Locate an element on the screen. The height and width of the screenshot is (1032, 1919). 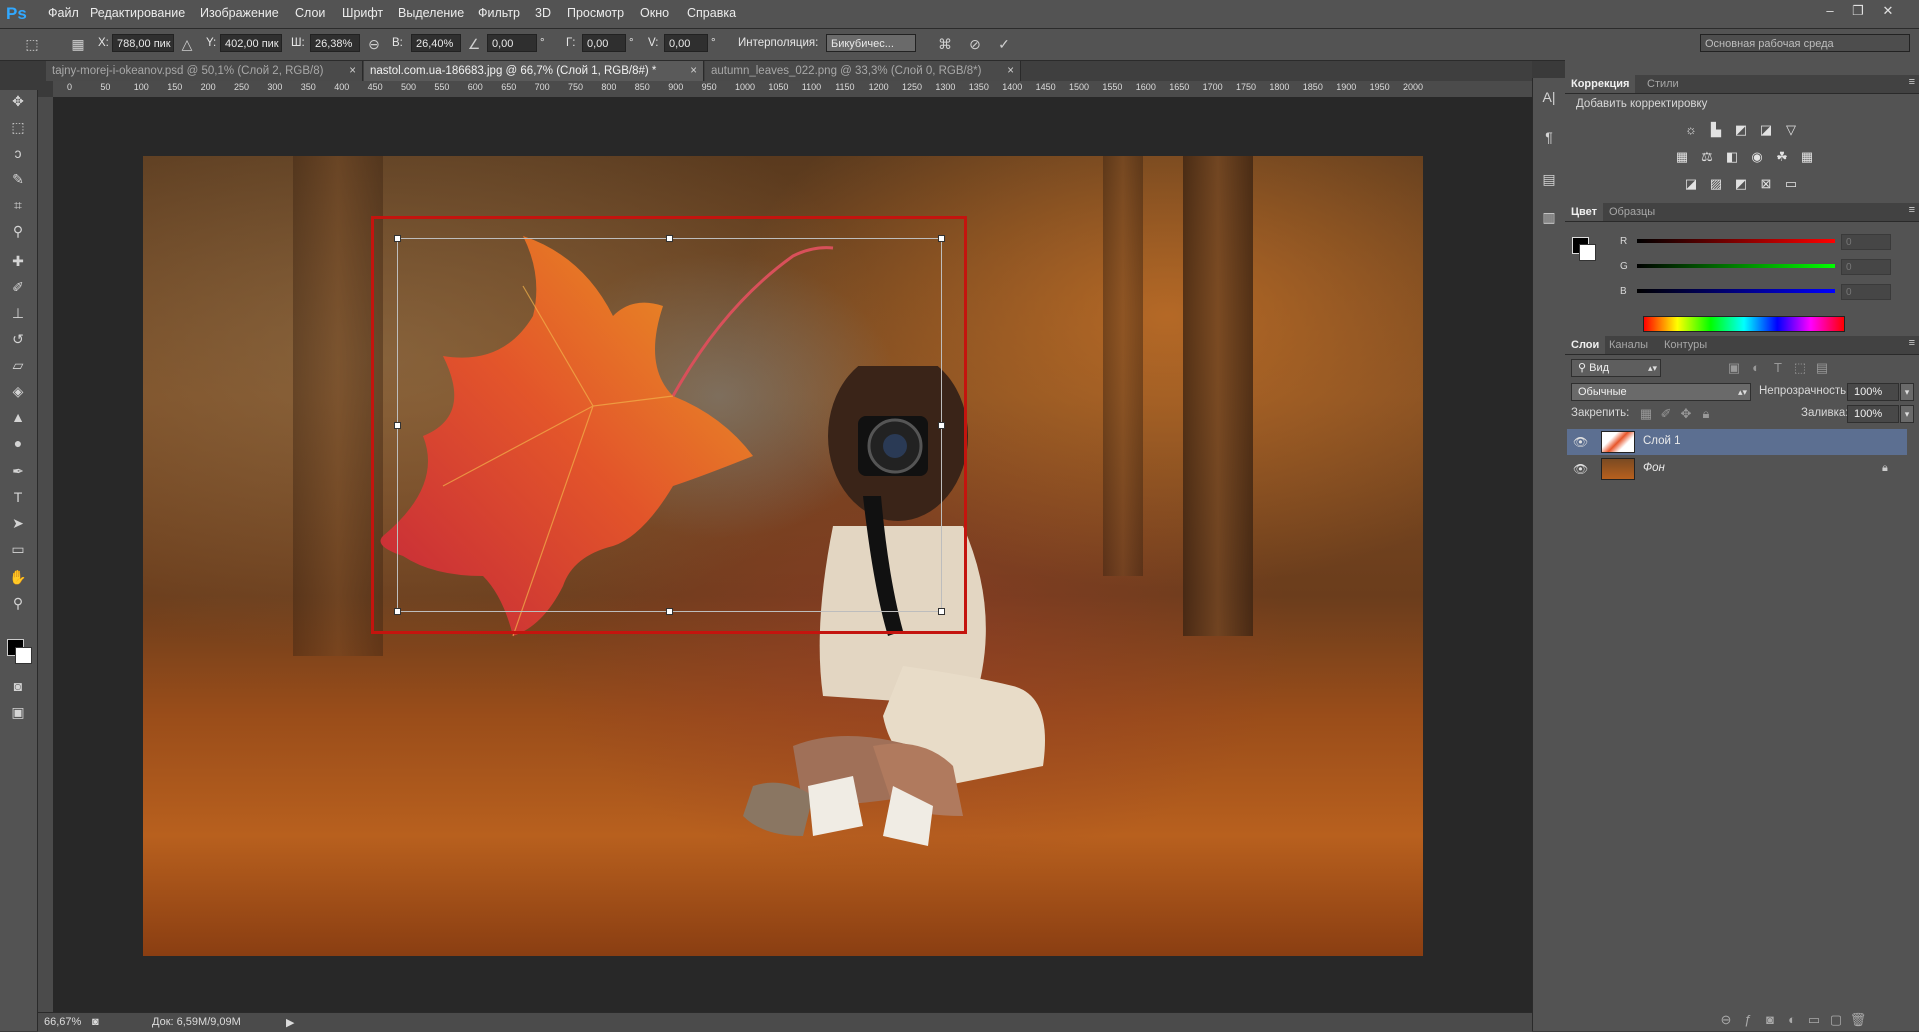
tab-channels: Каналы is located at coordinates (1628, 345).